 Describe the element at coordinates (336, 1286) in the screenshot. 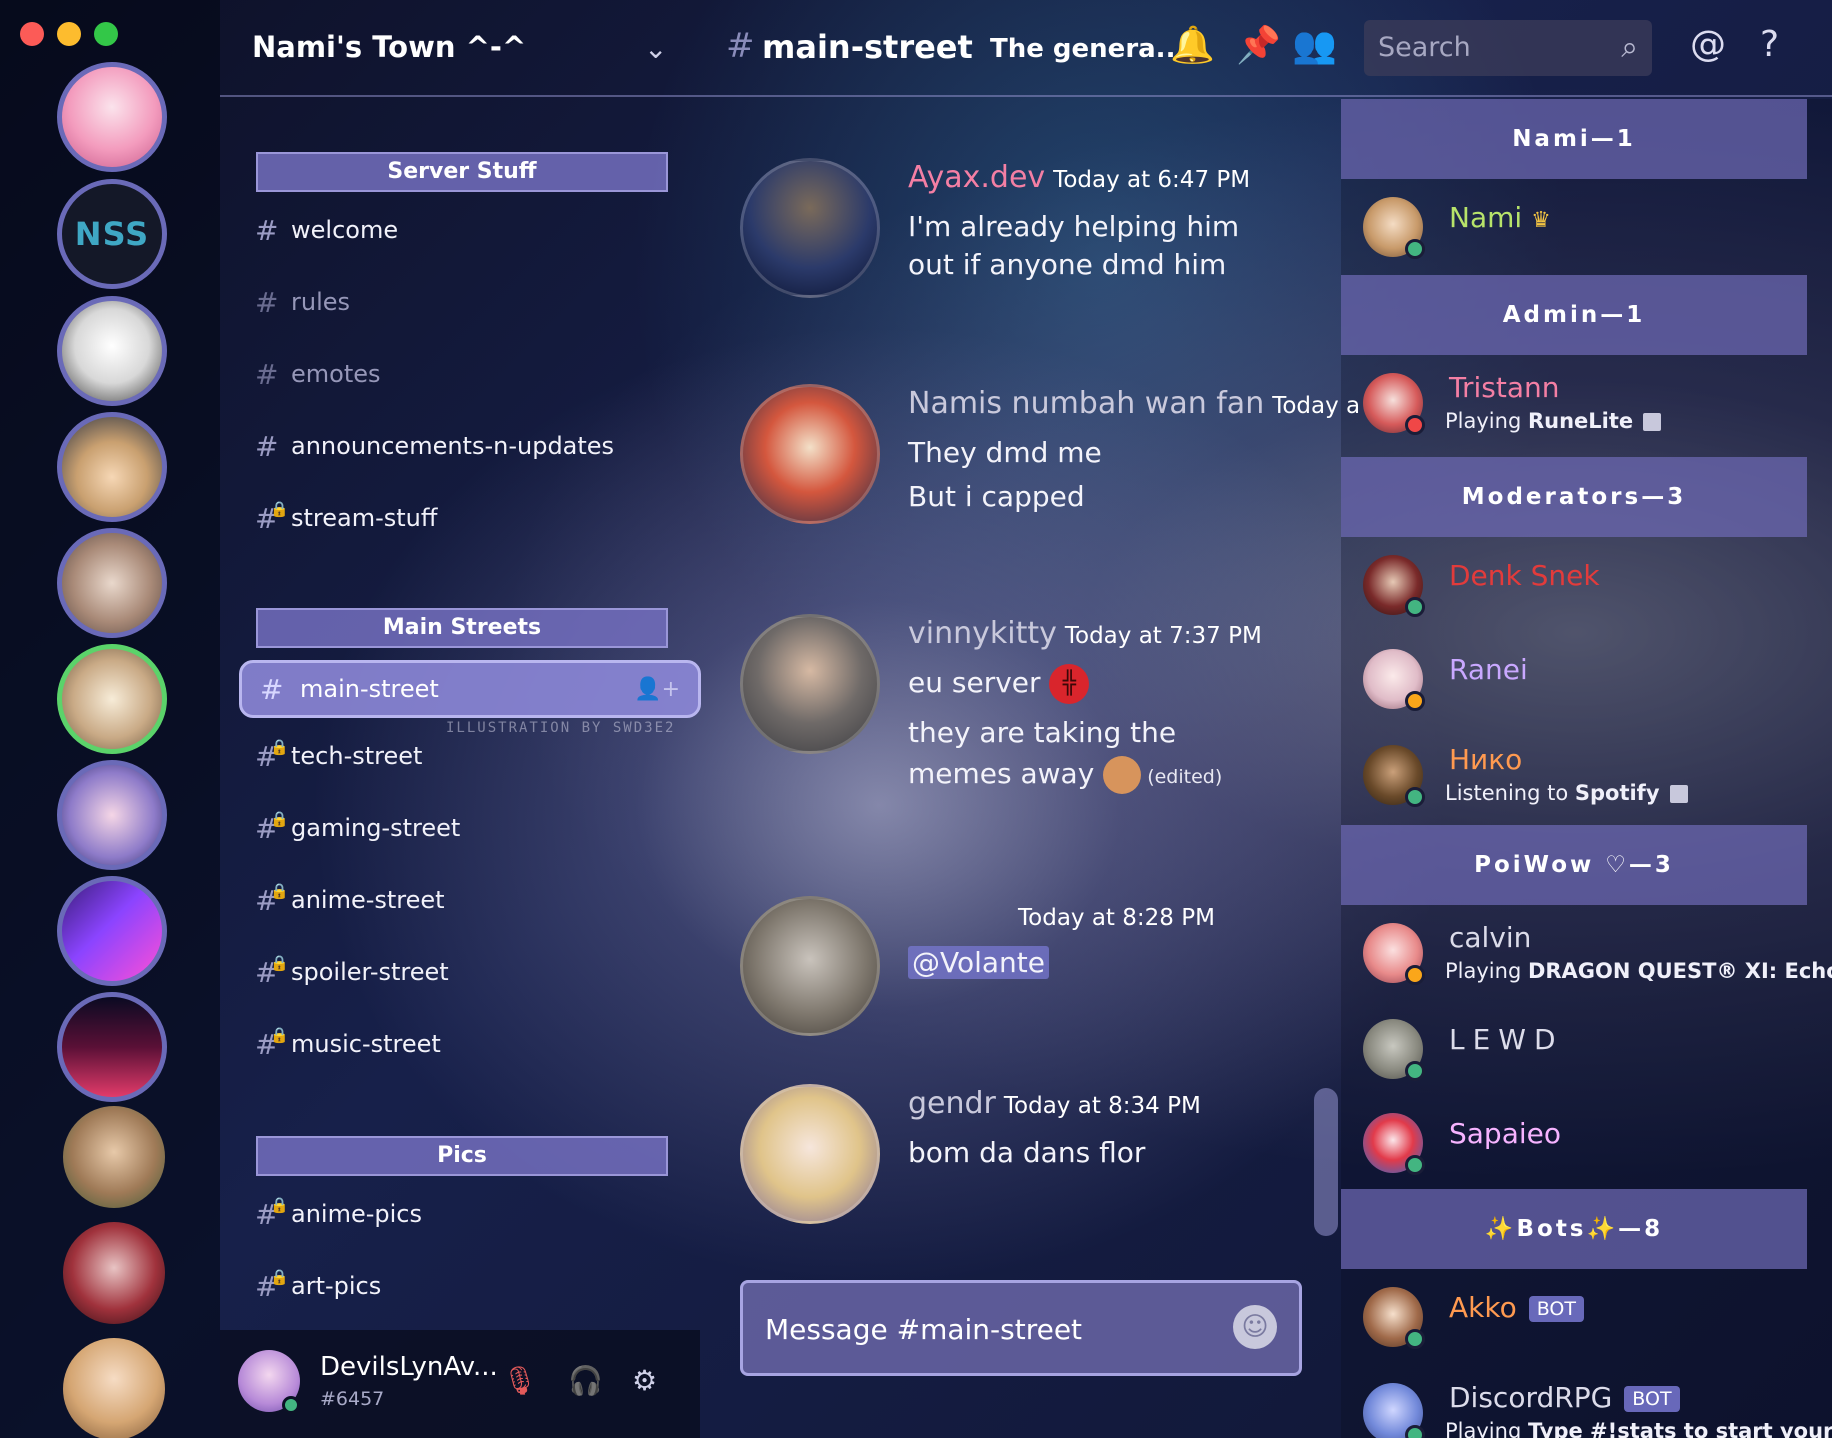

I see `channel-label: art-pics` at that location.